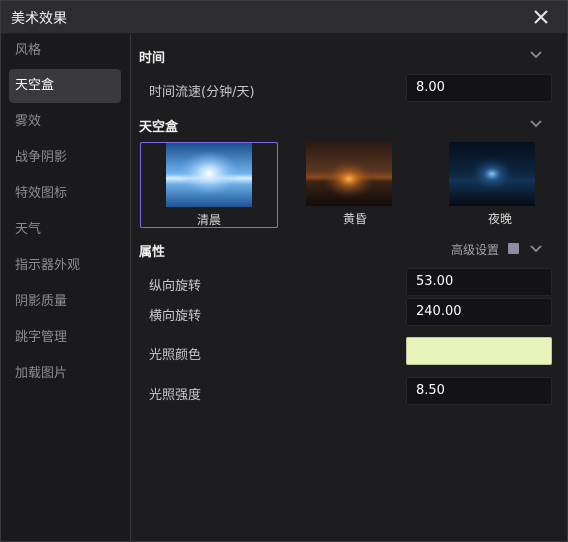  I want to click on sidebar-item-floating-text: 跳字管理, so click(65, 338).